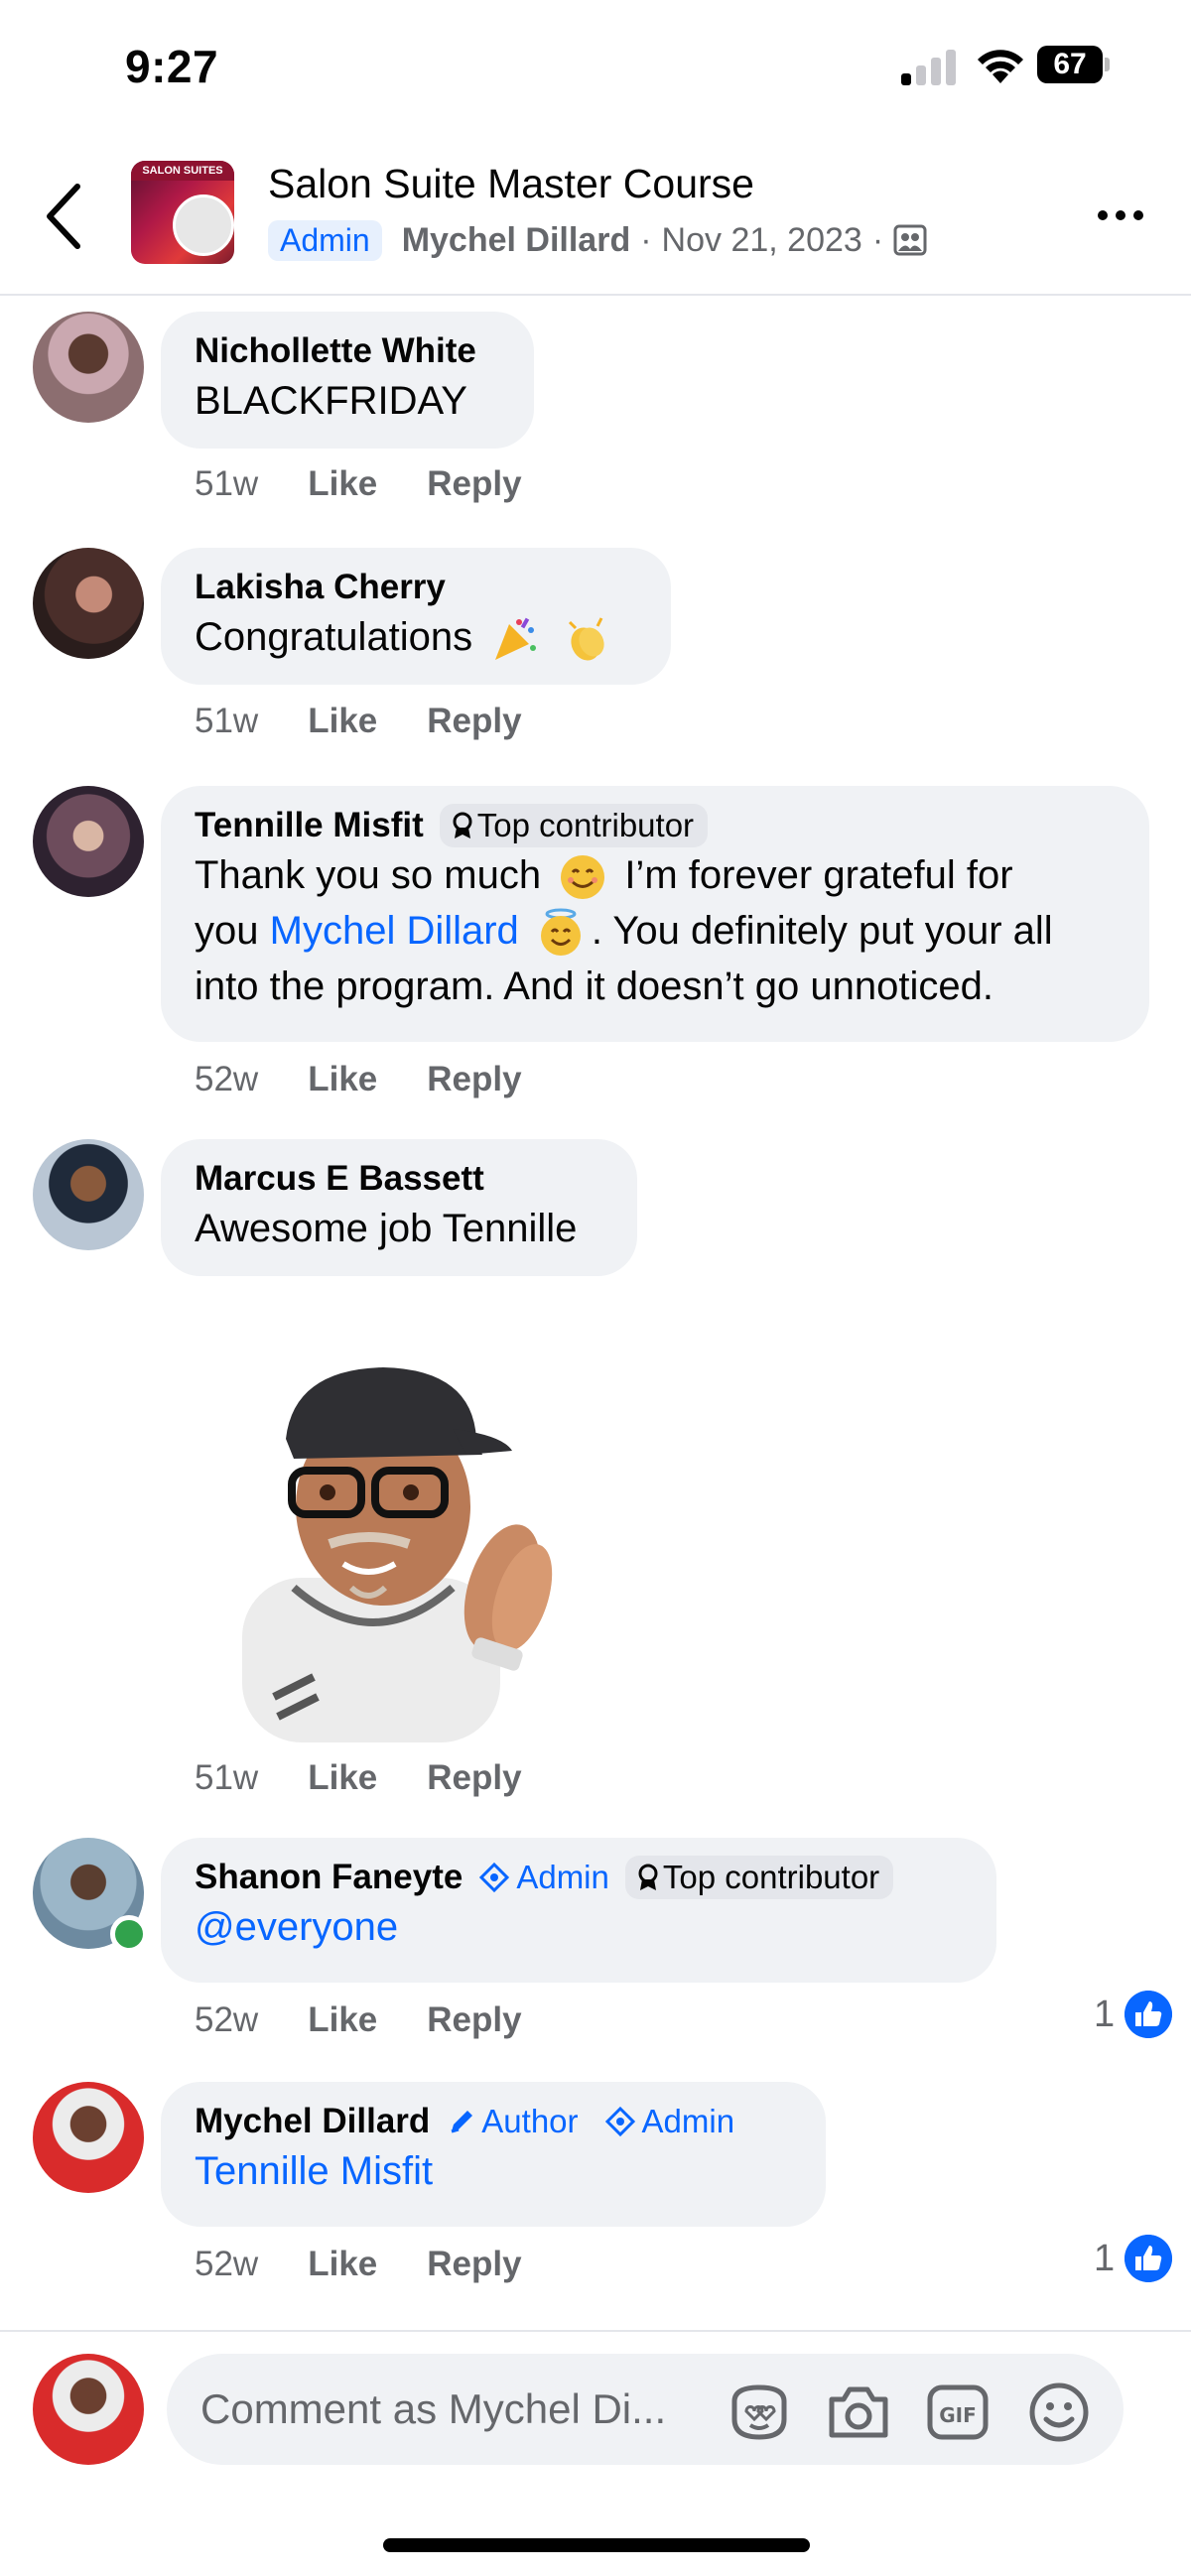  What do you see at coordinates (859, 2413) in the screenshot?
I see `camera-icon` at bounding box center [859, 2413].